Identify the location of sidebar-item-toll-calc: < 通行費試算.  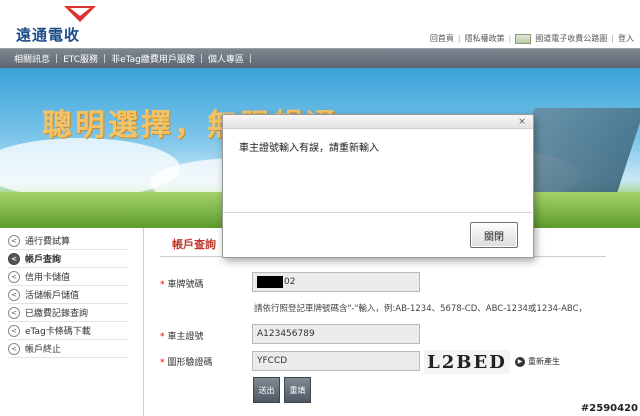
(68, 241).